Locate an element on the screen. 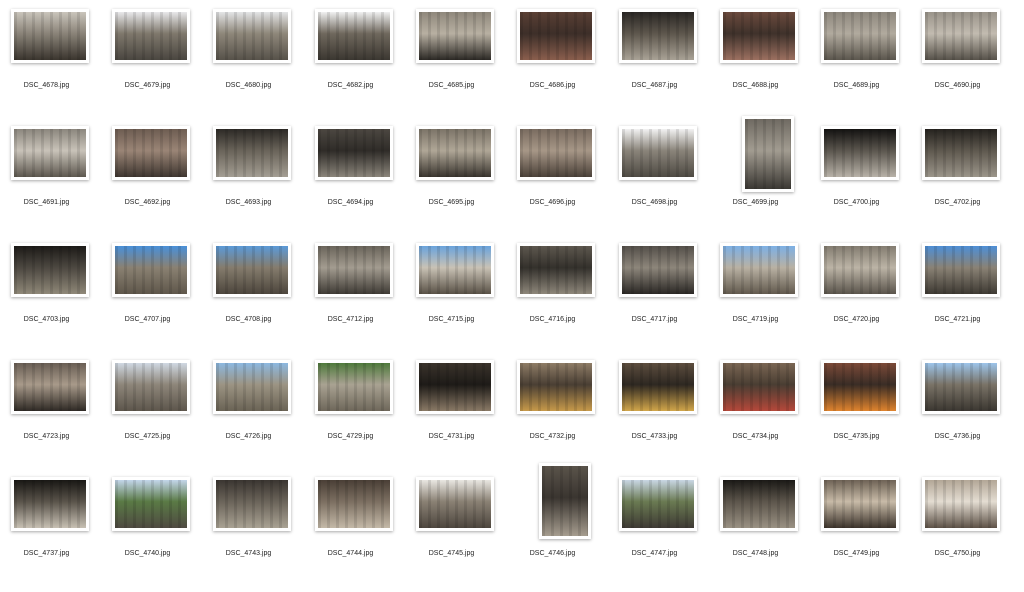  file-name-label: DSC_4700.jpg is located at coordinates (856, 202).